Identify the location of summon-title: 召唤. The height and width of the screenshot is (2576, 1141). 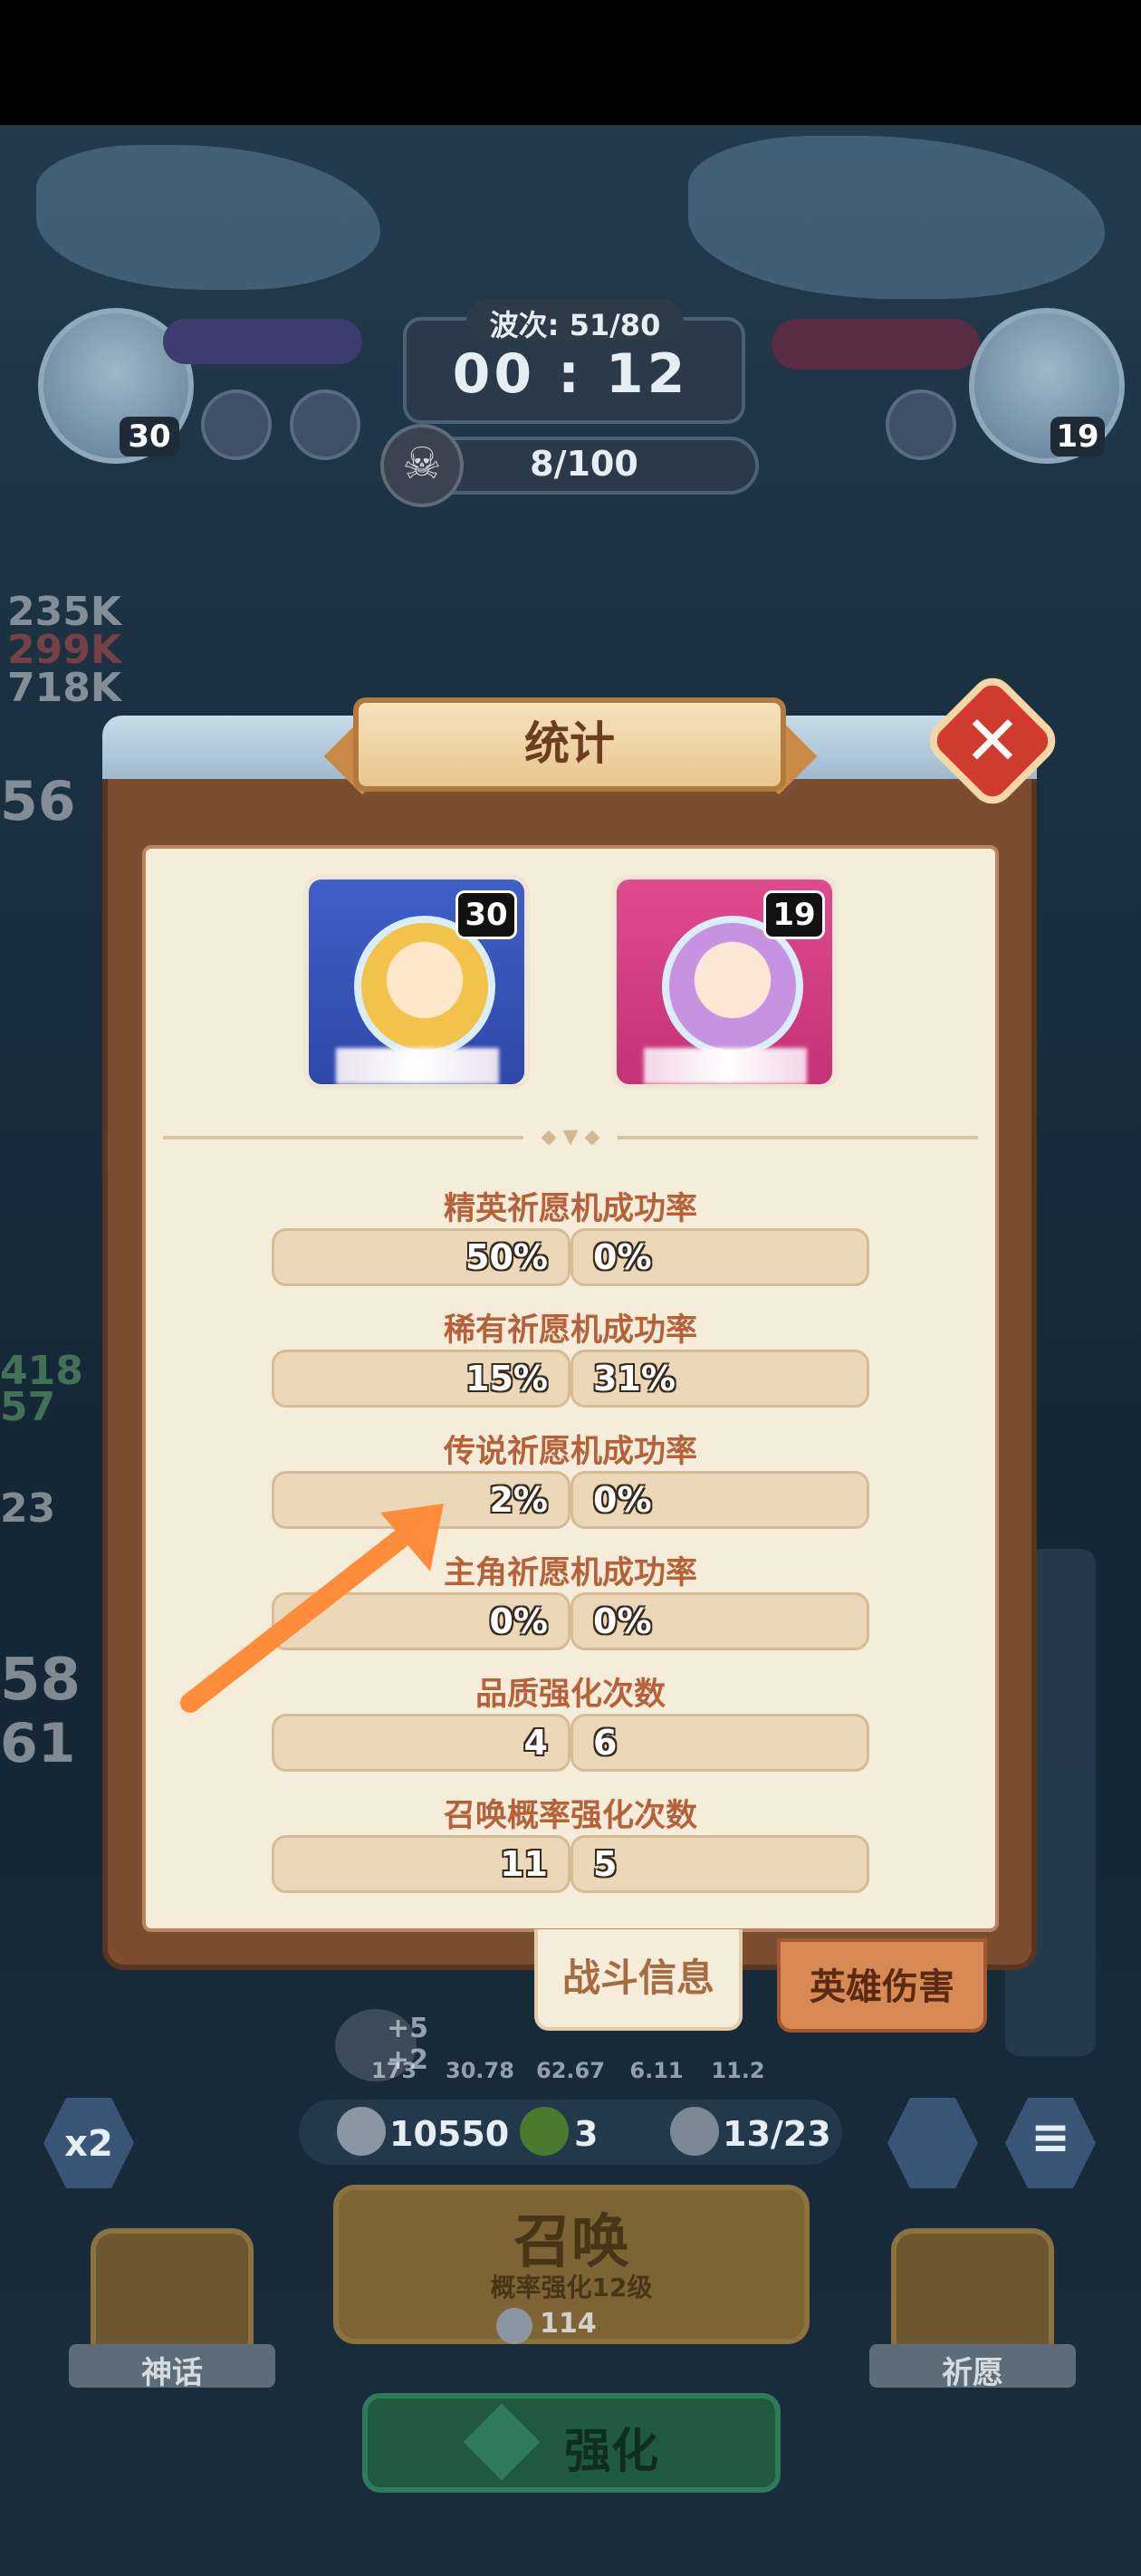
(571, 2242).